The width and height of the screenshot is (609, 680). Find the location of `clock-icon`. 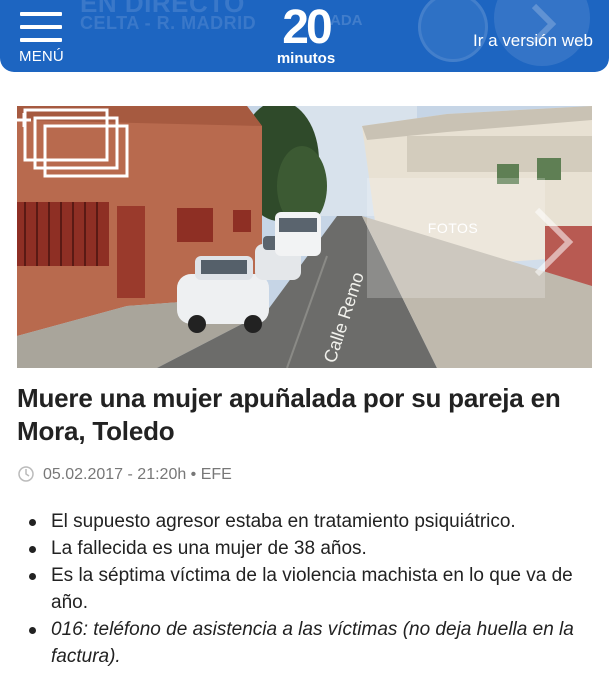

clock-icon is located at coordinates (26, 474).